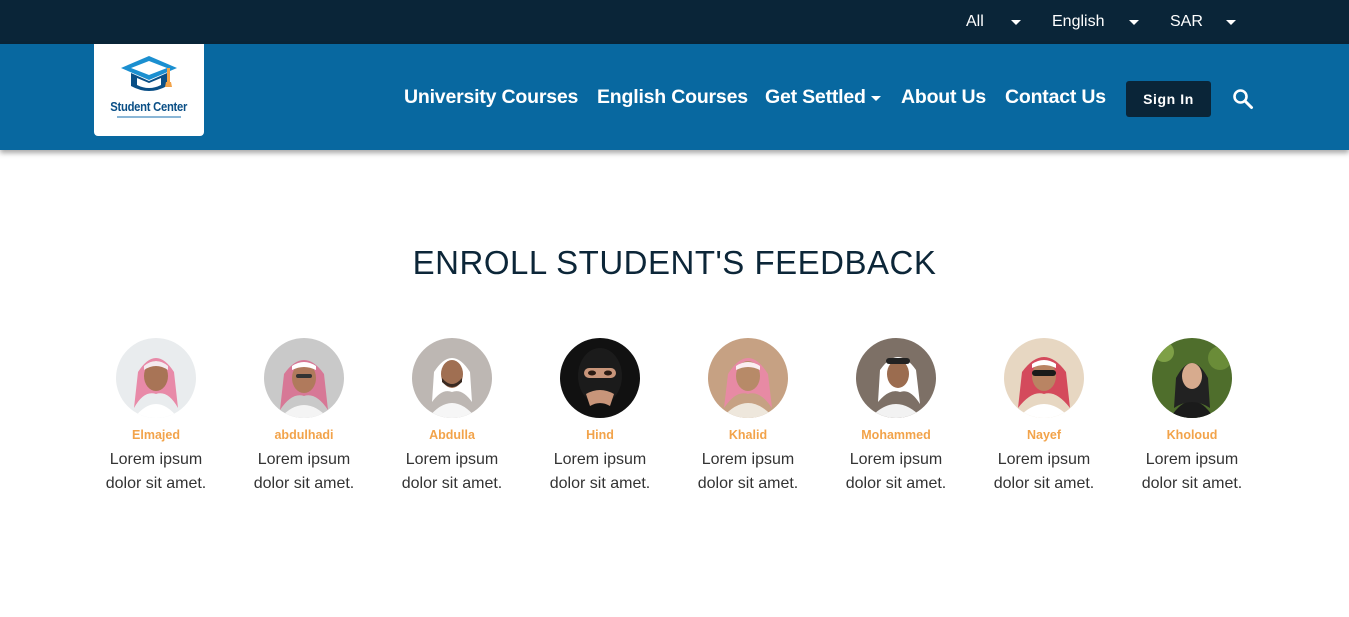  What do you see at coordinates (1078, 21) in the screenshot?
I see `language-dropdown-label: English` at bounding box center [1078, 21].